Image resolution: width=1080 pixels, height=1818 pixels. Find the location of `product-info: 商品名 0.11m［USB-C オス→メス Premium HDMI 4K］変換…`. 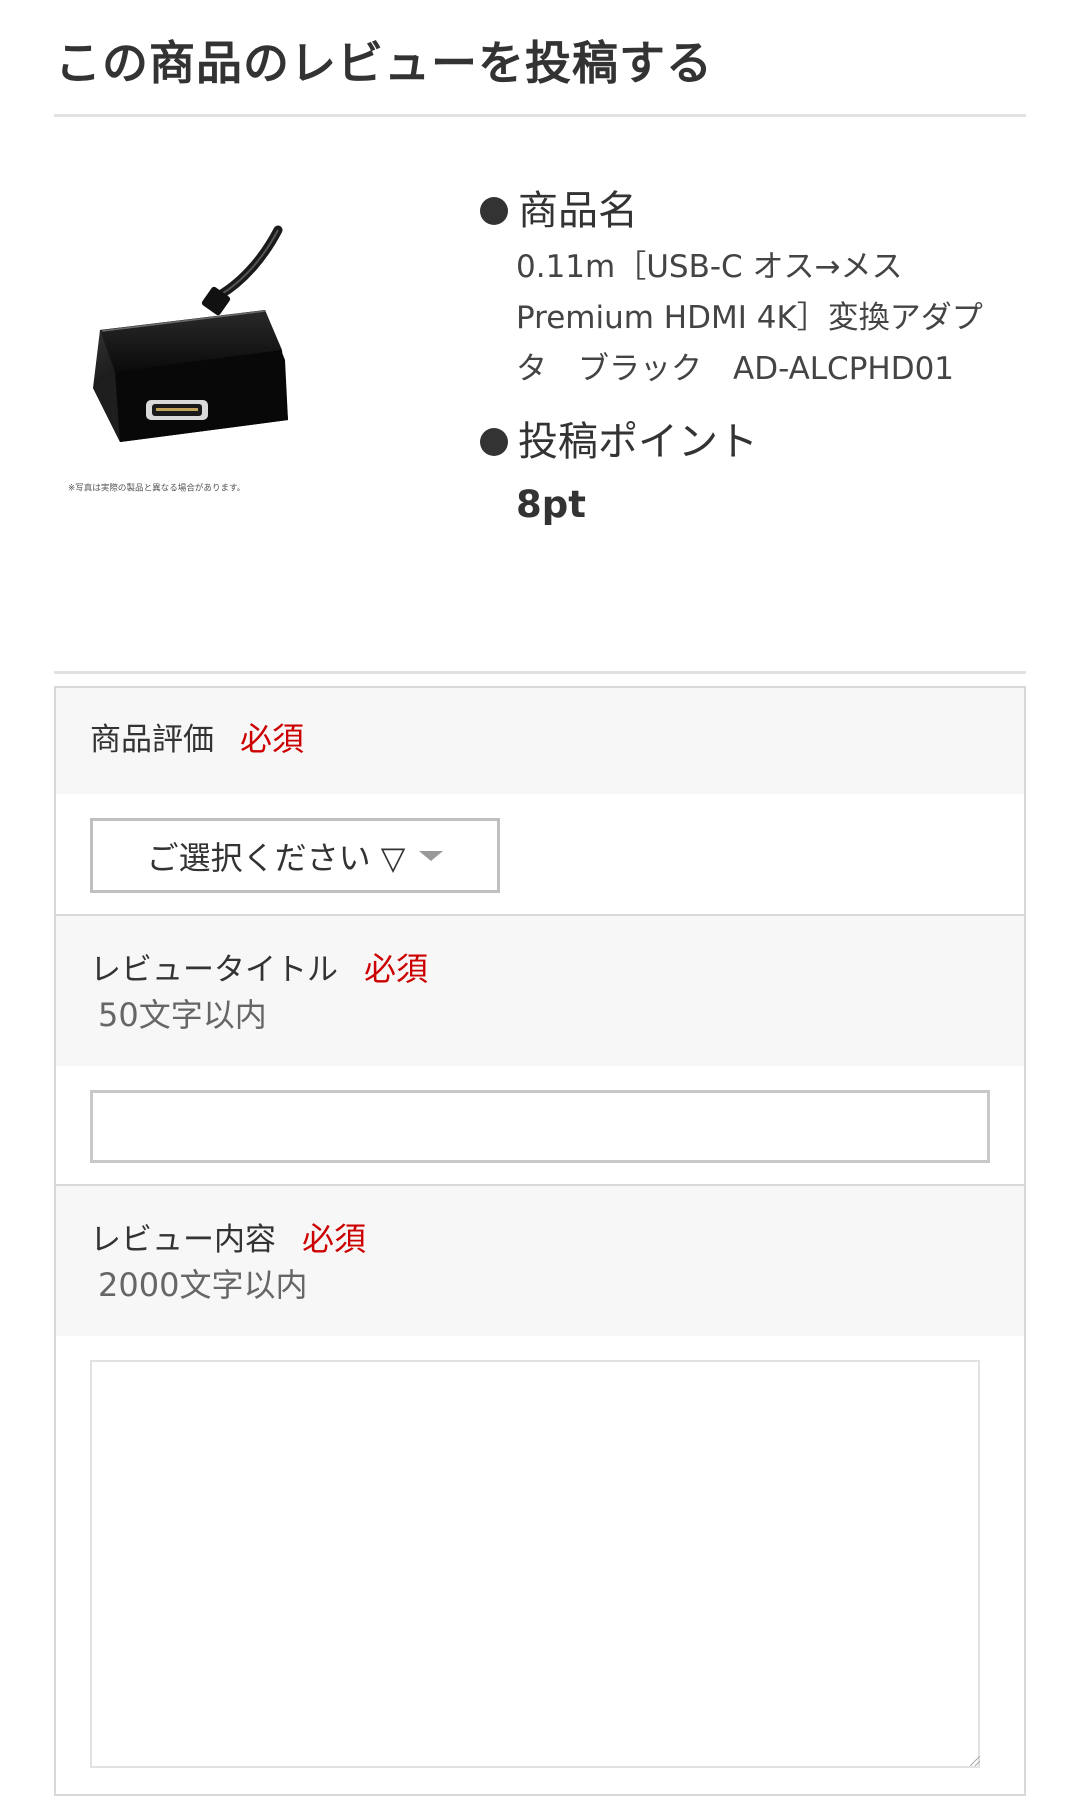

product-info: 商品名 0.11m［USB-C オス→メス Premium HDMI 4K］変換… is located at coordinates (740, 358).